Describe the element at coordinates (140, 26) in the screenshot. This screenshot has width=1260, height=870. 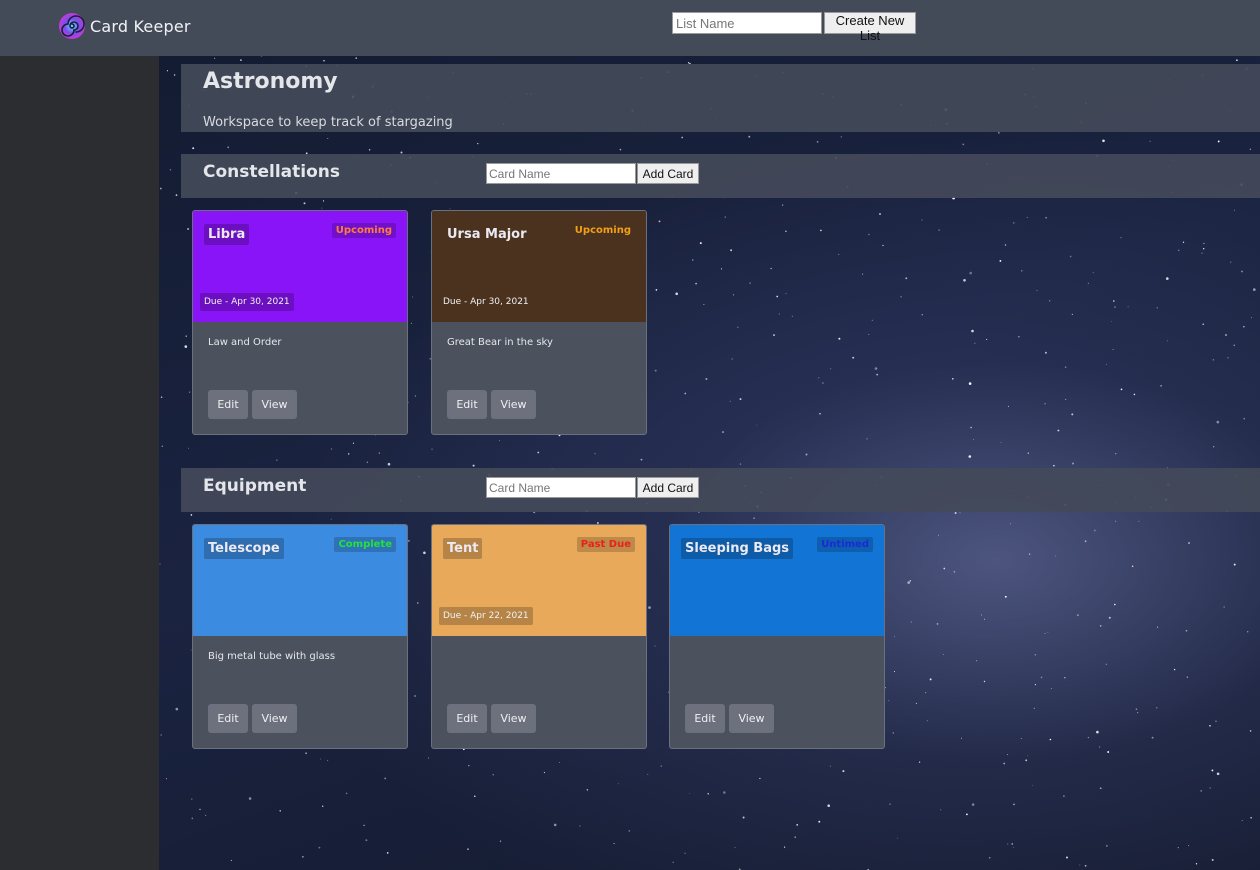
I see `brand-name: Card Keeper` at that location.